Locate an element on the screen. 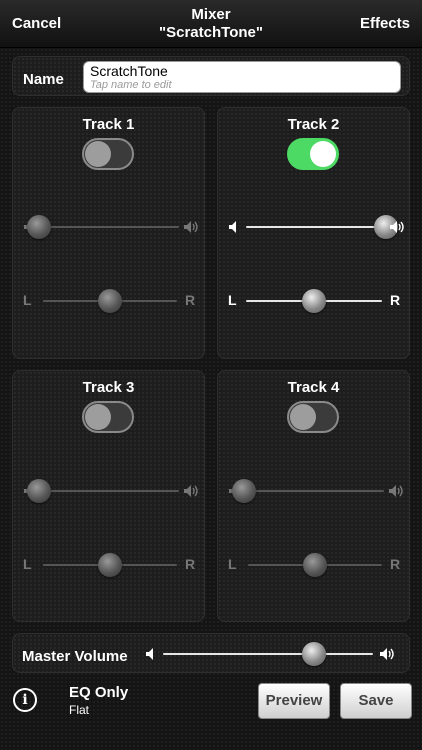 The width and height of the screenshot is (422, 750). eq-subtitle: Flat is located at coordinates (79, 710).